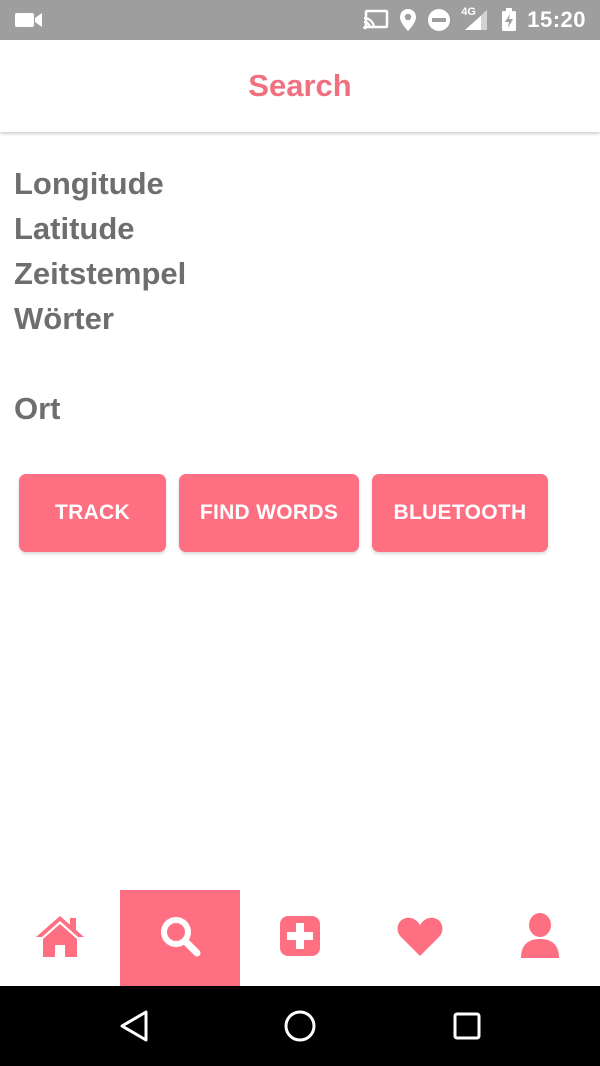 This screenshot has height=1066, width=600. Describe the element at coordinates (376, 20) in the screenshot. I see `cast-icon` at that location.